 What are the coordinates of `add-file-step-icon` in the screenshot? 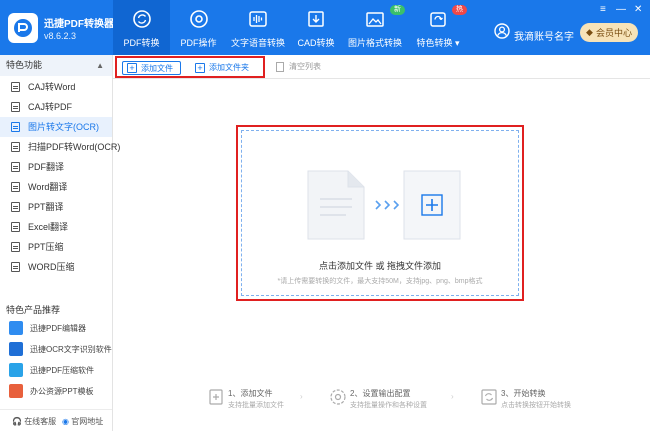 It's located at (216, 397).